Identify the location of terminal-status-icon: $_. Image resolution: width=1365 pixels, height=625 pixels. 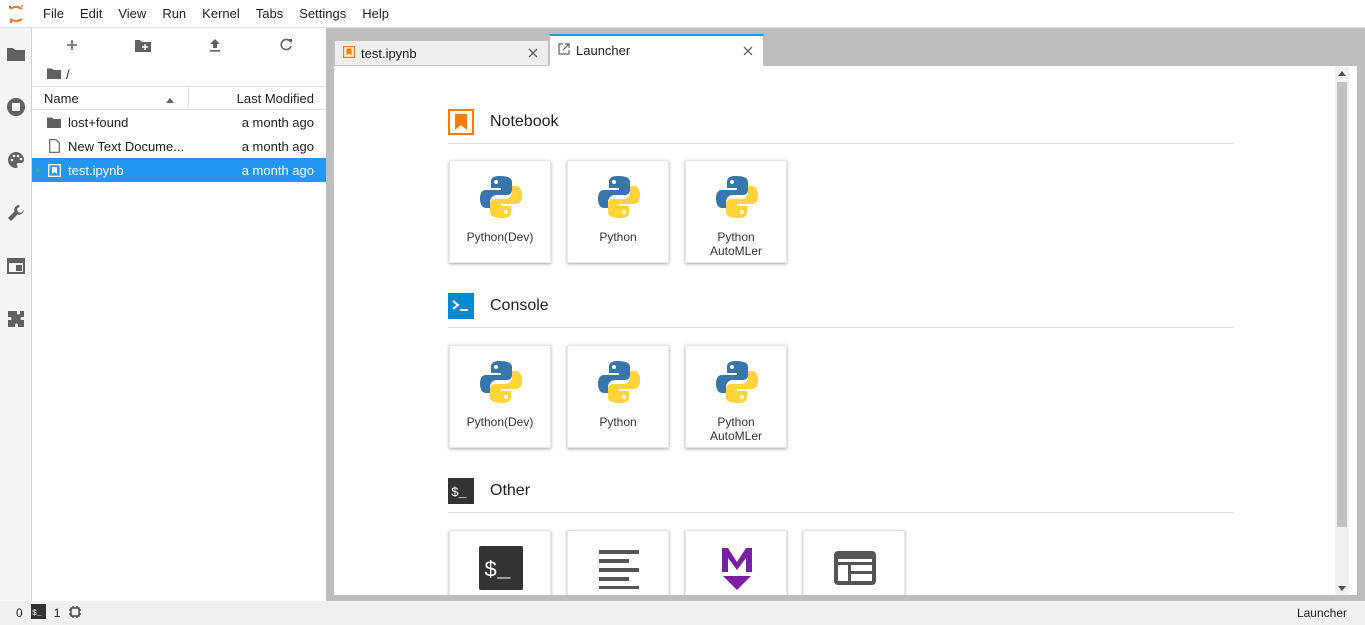
(38, 613).